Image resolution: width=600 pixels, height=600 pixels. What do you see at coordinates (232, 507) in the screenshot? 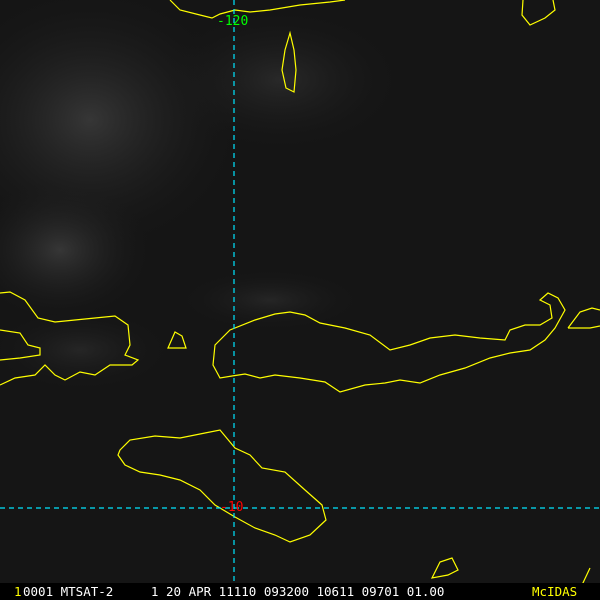
I see `latitude-label: -10` at bounding box center [232, 507].